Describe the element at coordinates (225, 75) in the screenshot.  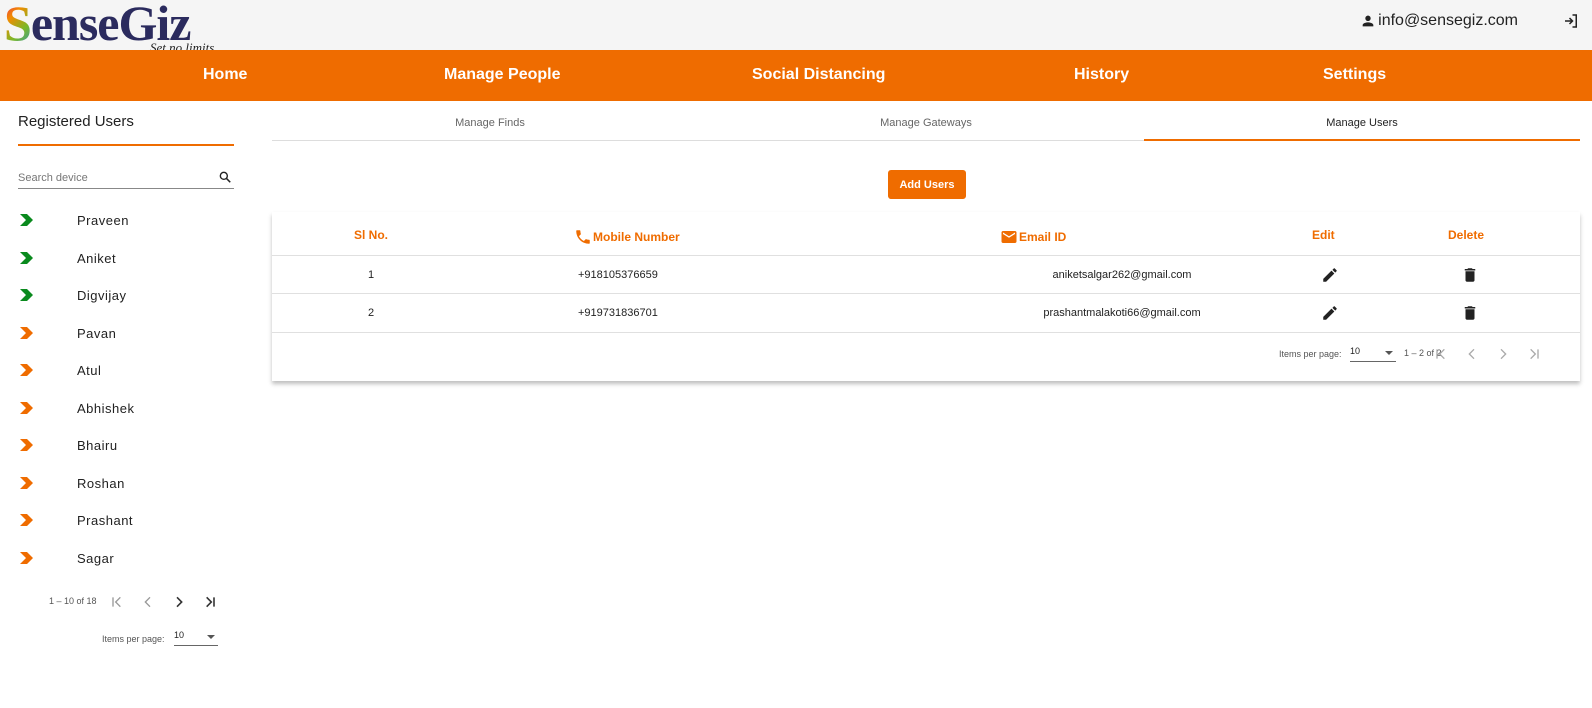
I see `nav-home: Home` at that location.